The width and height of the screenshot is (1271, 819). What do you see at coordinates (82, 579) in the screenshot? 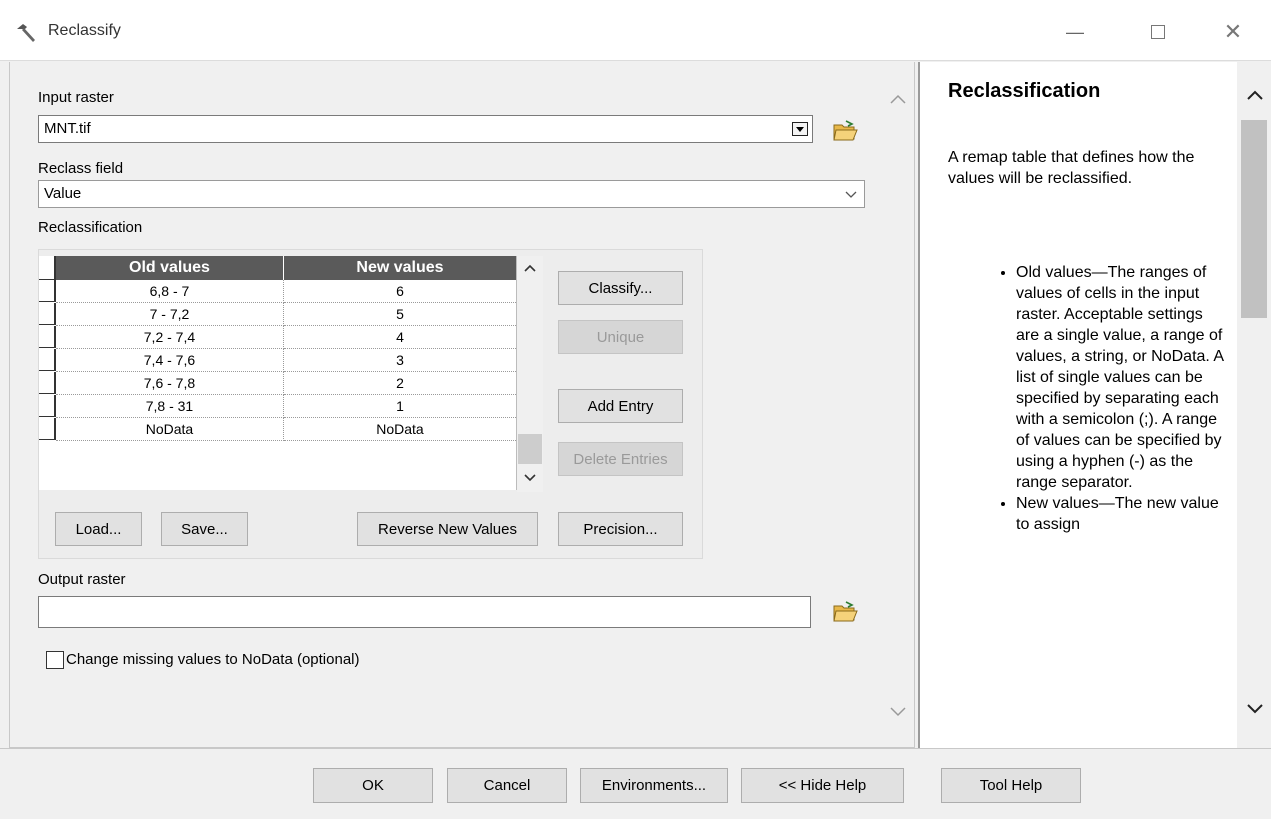
I see `output-raster-label: Output raster` at bounding box center [82, 579].